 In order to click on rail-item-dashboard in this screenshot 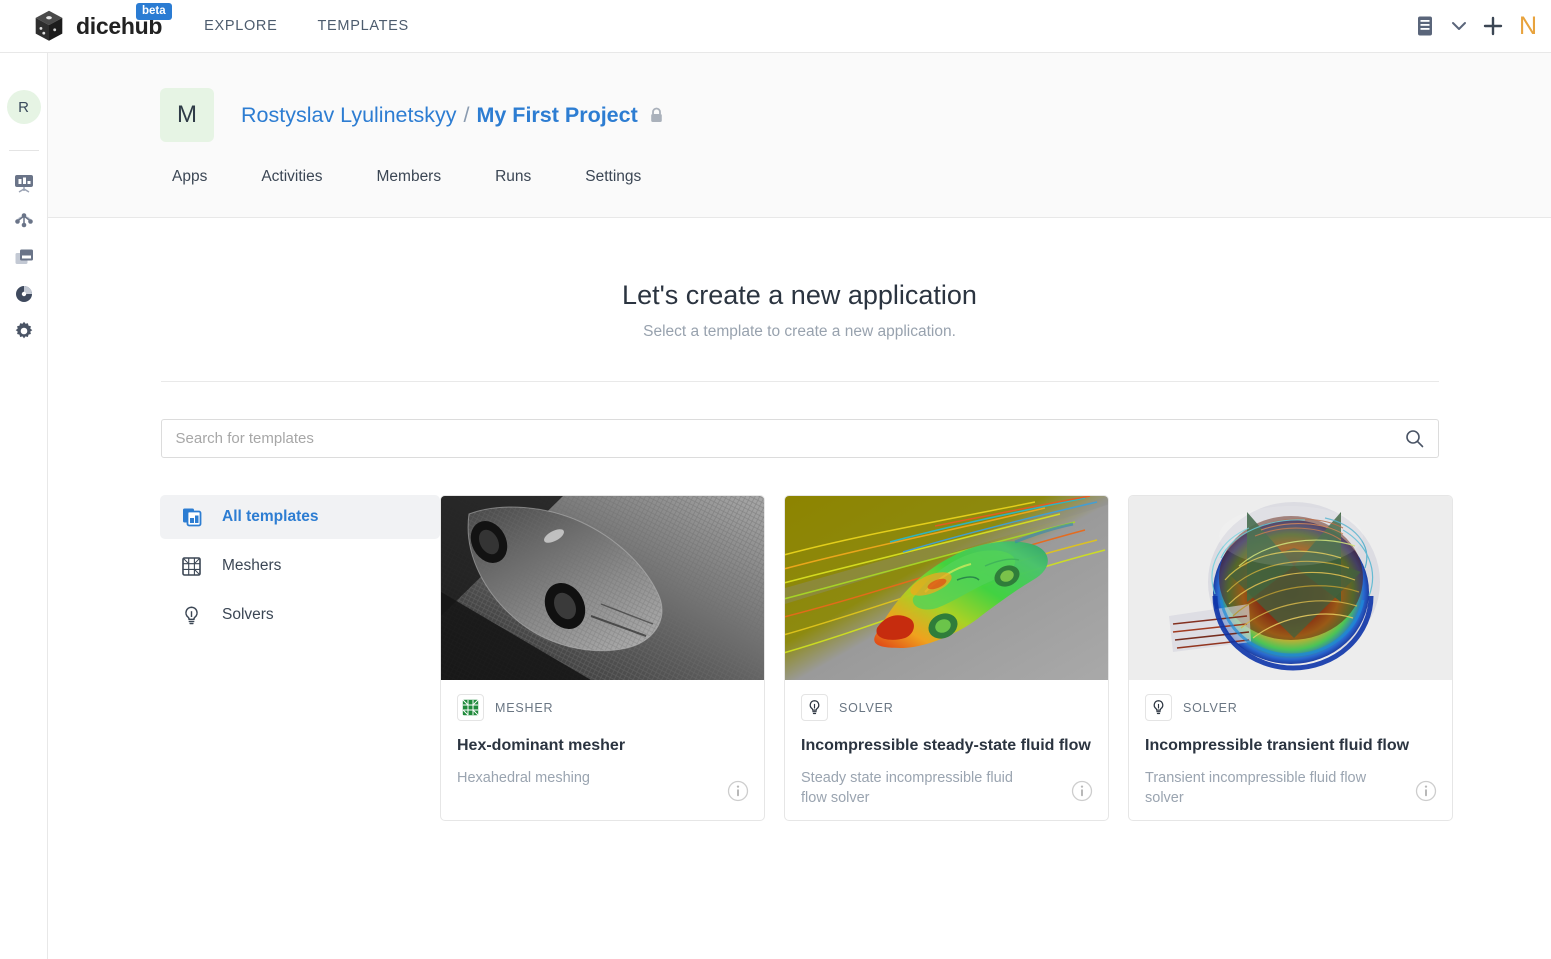, I will do `click(24, 185)`.